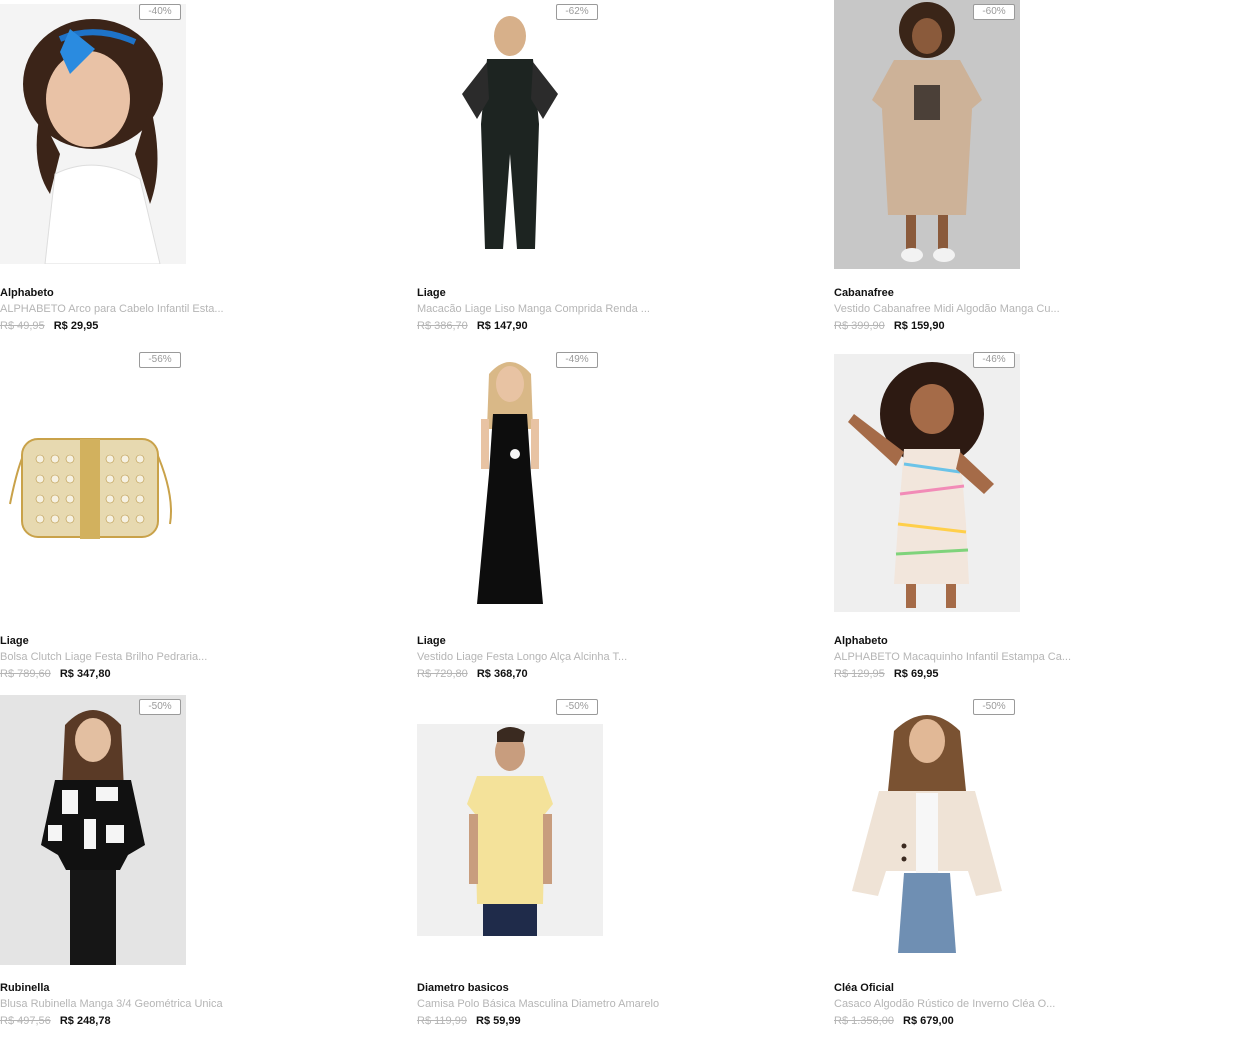 The image size is (1250, 1043). I want to click on old-price: R$ 399,90, so click(859, 326).